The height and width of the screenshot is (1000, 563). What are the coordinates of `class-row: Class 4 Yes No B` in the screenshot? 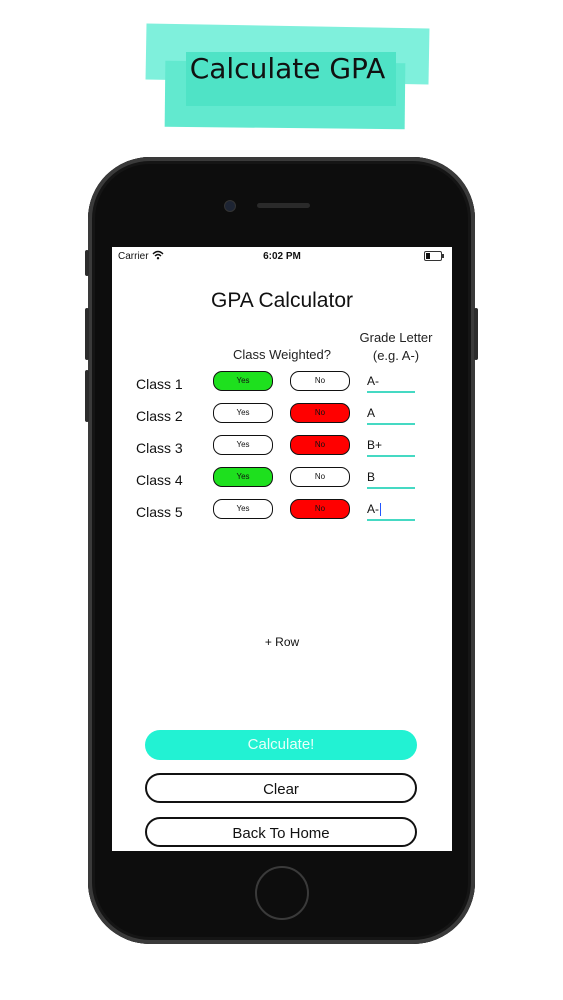 It's located at (282, 481).